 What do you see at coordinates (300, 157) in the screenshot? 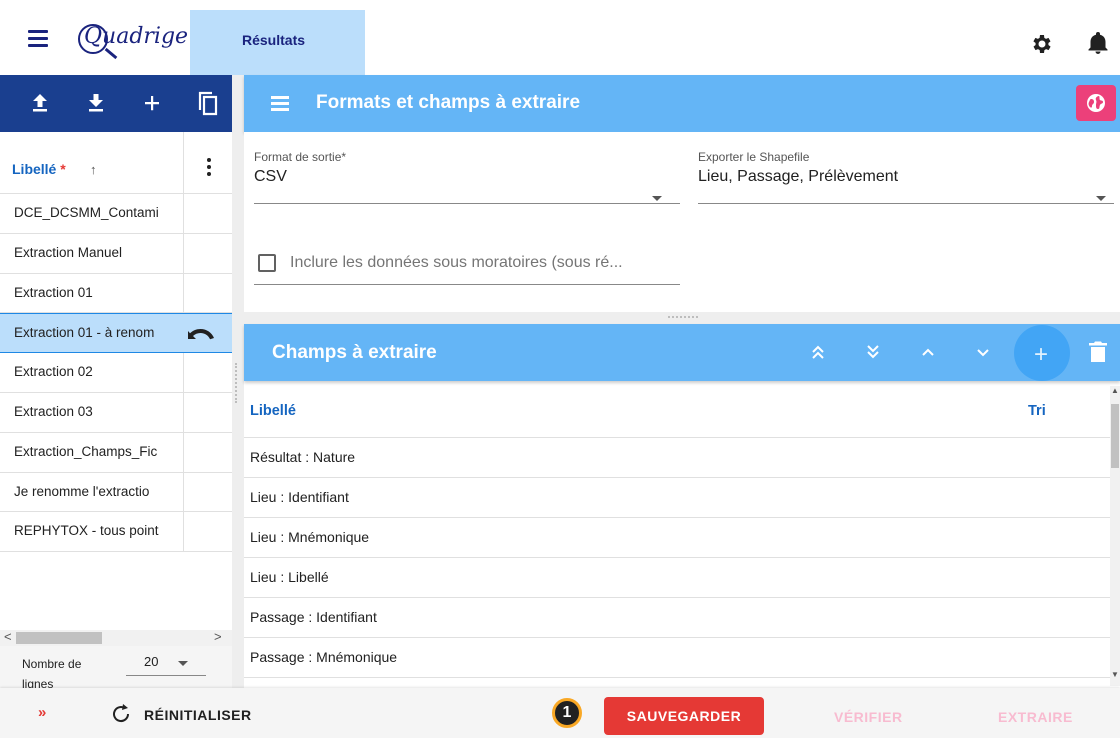
I see `output-format-label: Format de sortie*` at bounding box center [300, 157].